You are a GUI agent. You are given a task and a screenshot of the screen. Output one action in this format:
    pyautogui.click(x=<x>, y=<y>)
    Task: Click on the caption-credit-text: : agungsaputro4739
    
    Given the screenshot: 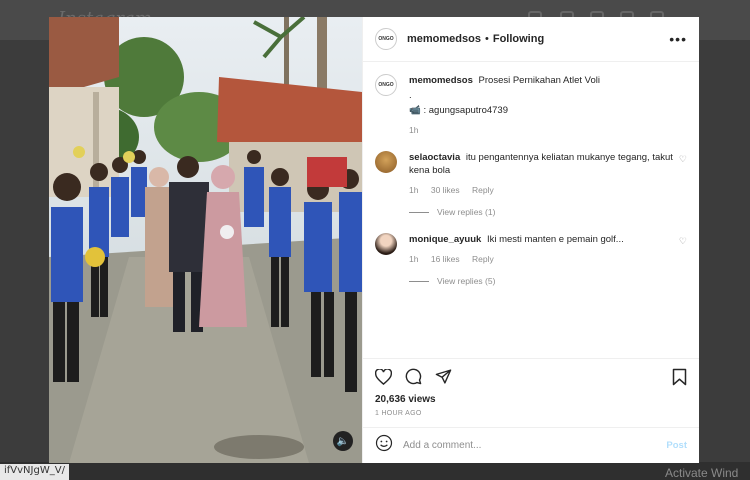 What is the action you would take?
    pyautogui.click(x=466, y=110)
    